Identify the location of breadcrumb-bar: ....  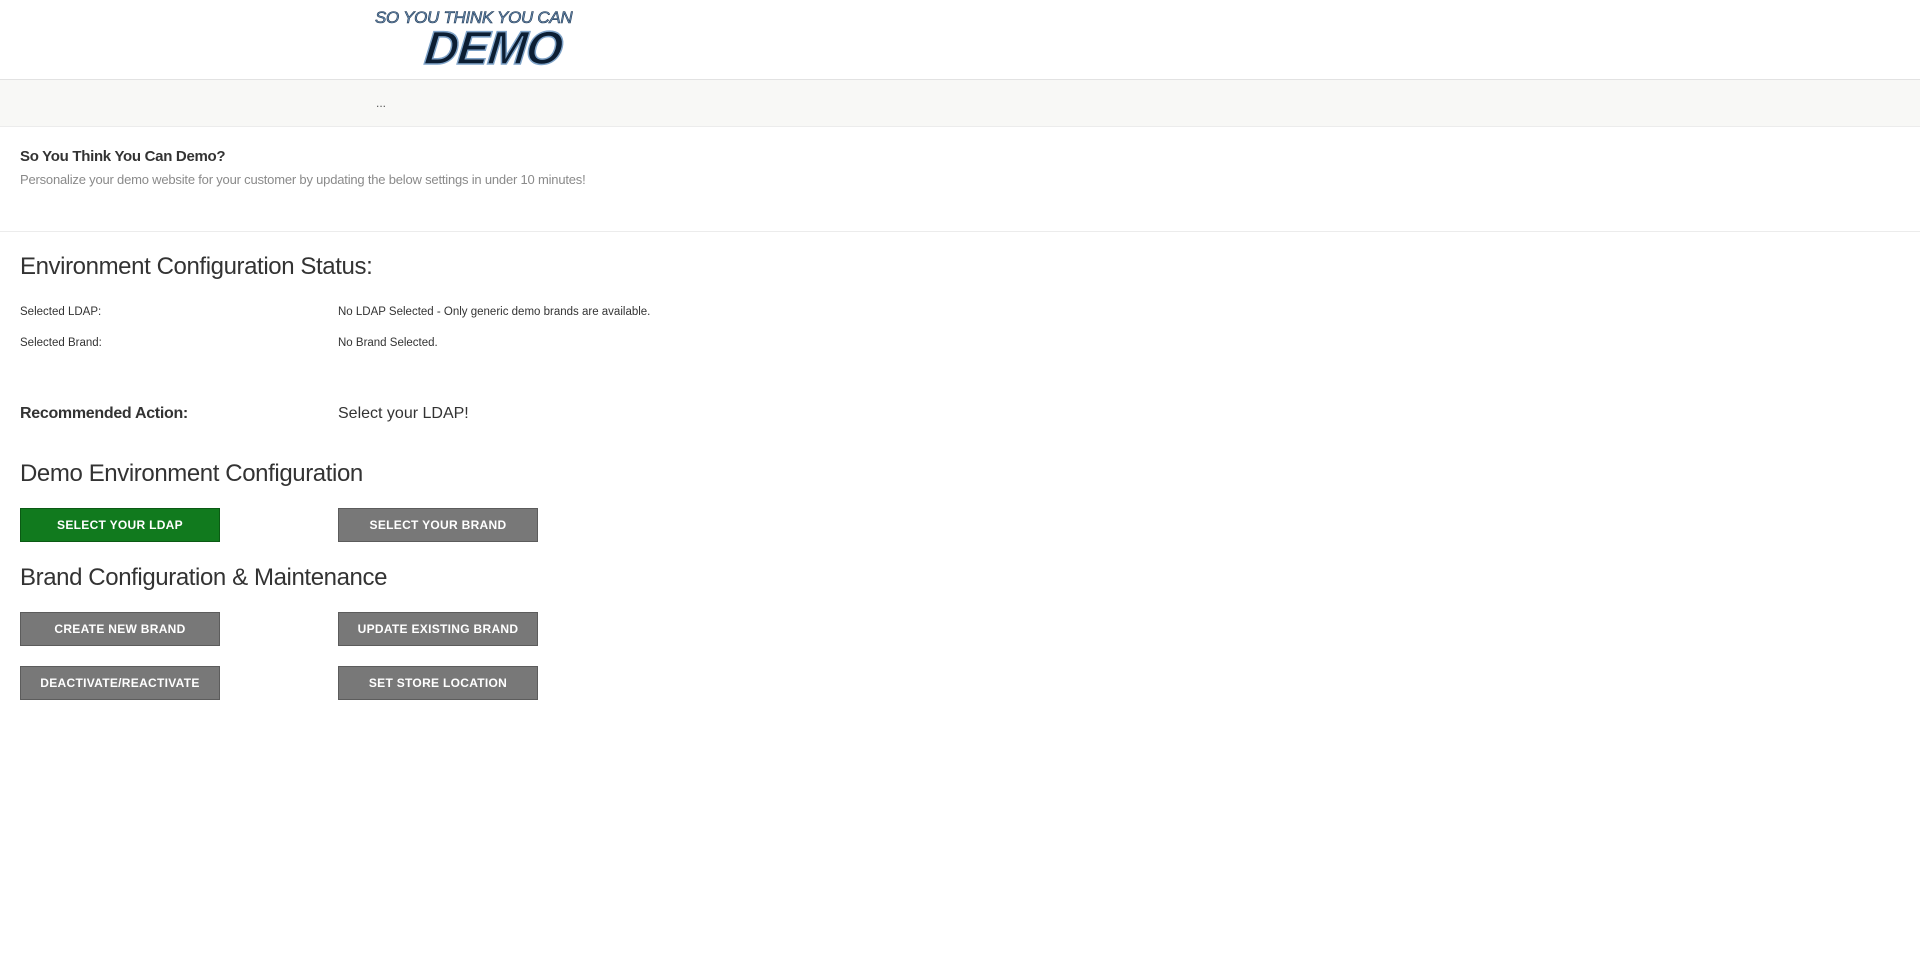
(960, 103).